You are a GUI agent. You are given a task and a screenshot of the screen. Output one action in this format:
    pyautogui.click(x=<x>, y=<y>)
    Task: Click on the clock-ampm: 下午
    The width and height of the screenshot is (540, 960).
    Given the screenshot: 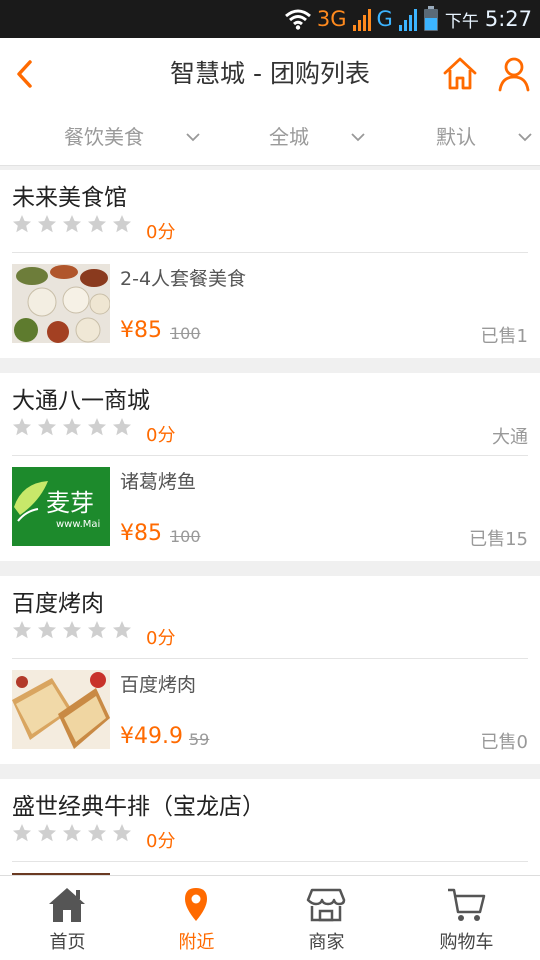 What is the action you would take?
    pyautogui.click(x=461, y=21)
    